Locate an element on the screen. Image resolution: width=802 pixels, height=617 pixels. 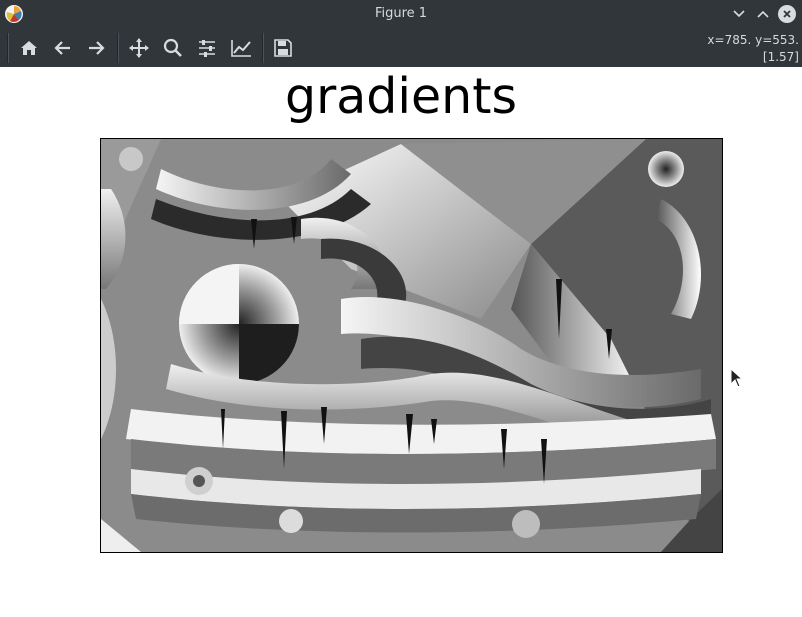
window-title: Figure 1 is located at coordinates (401, 13).